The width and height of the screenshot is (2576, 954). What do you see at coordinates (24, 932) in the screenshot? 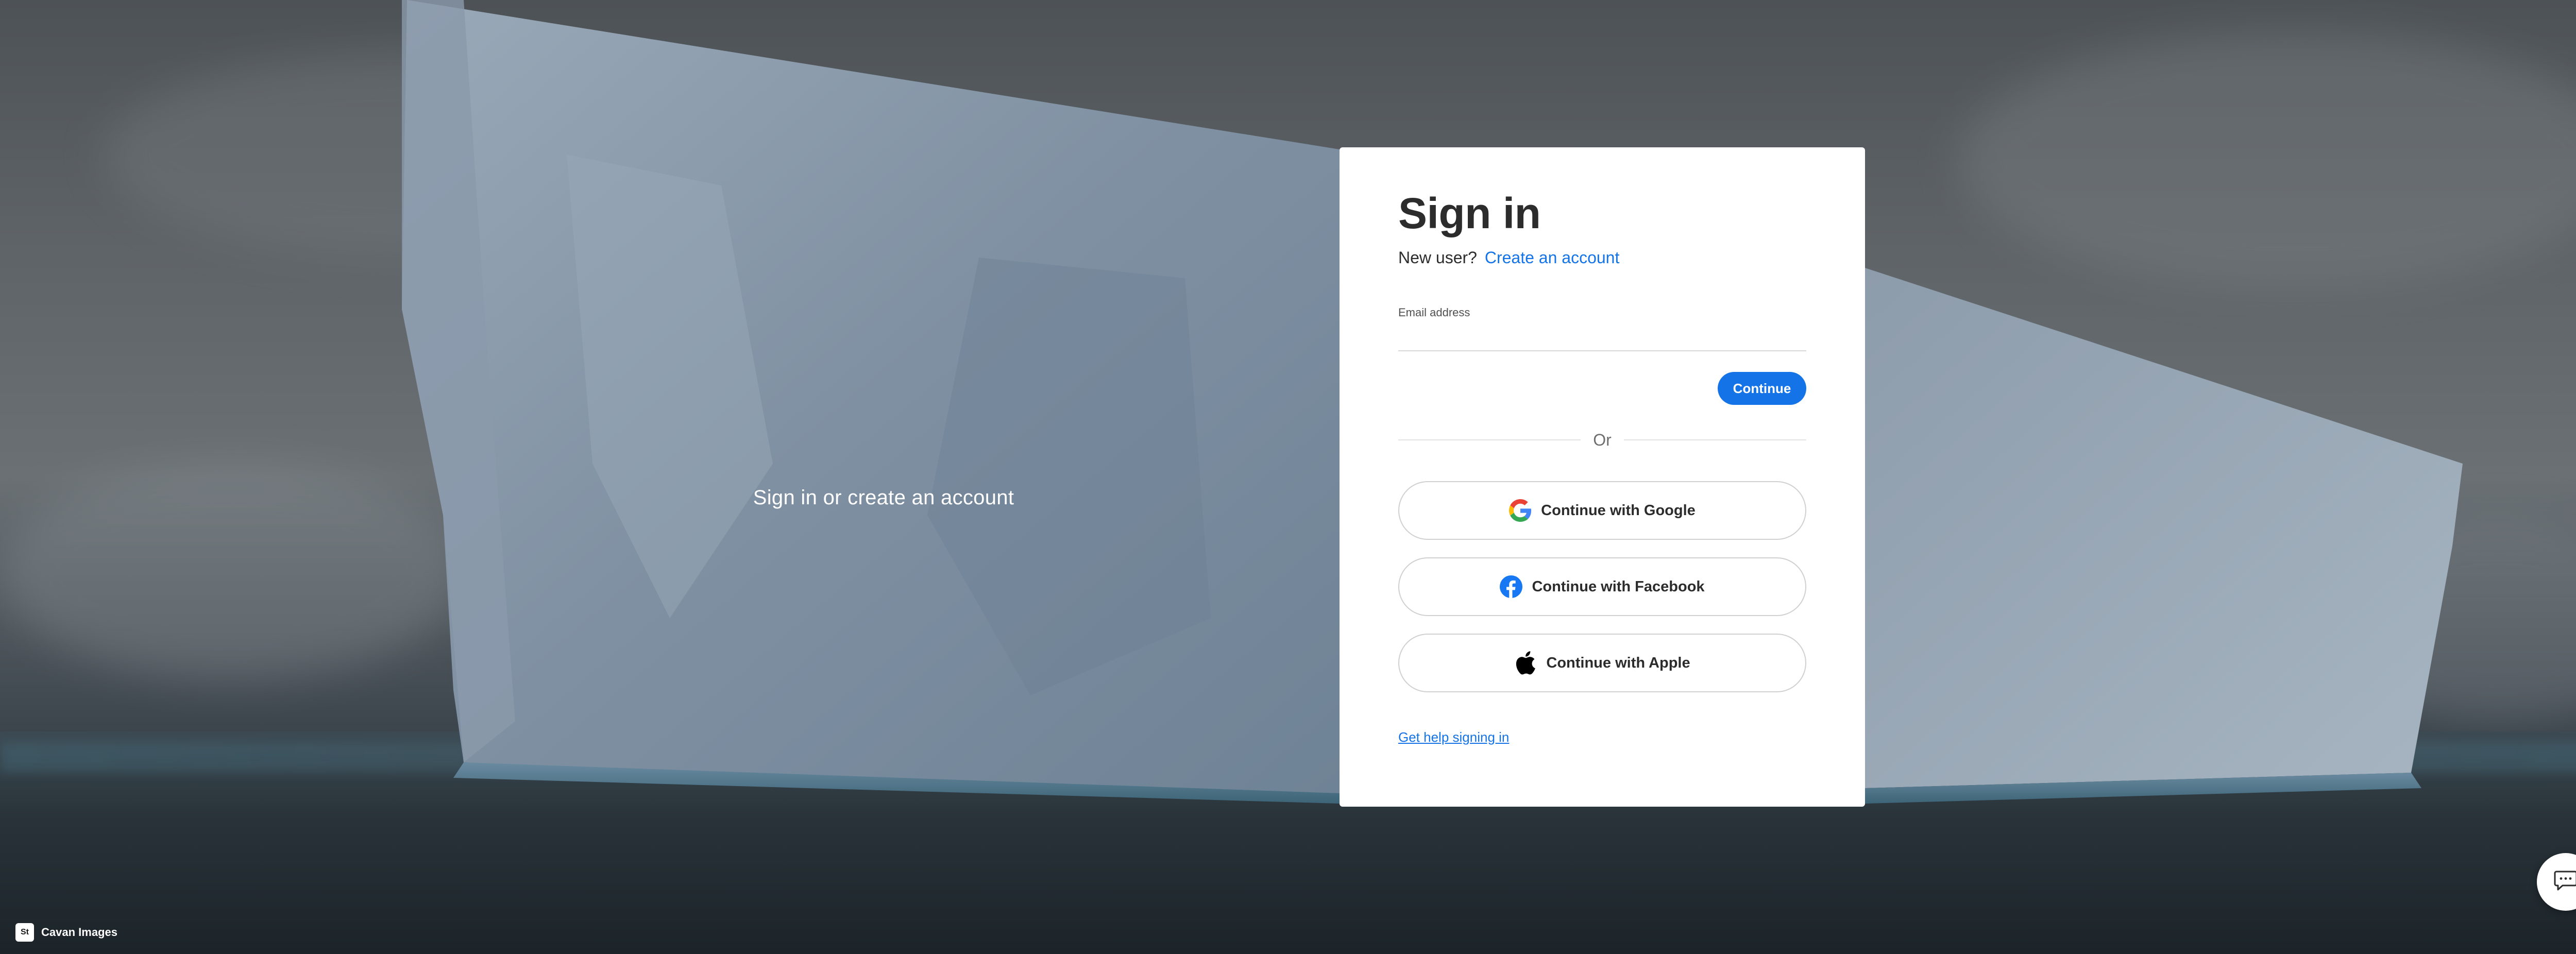
I see `stock-logo-icon: St` at bounding box center [24, 932].